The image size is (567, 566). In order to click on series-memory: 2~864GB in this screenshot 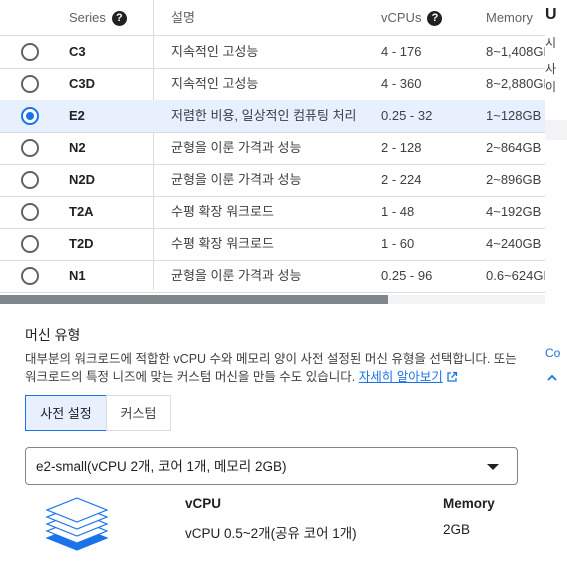, I will do `click(514, 147)`.